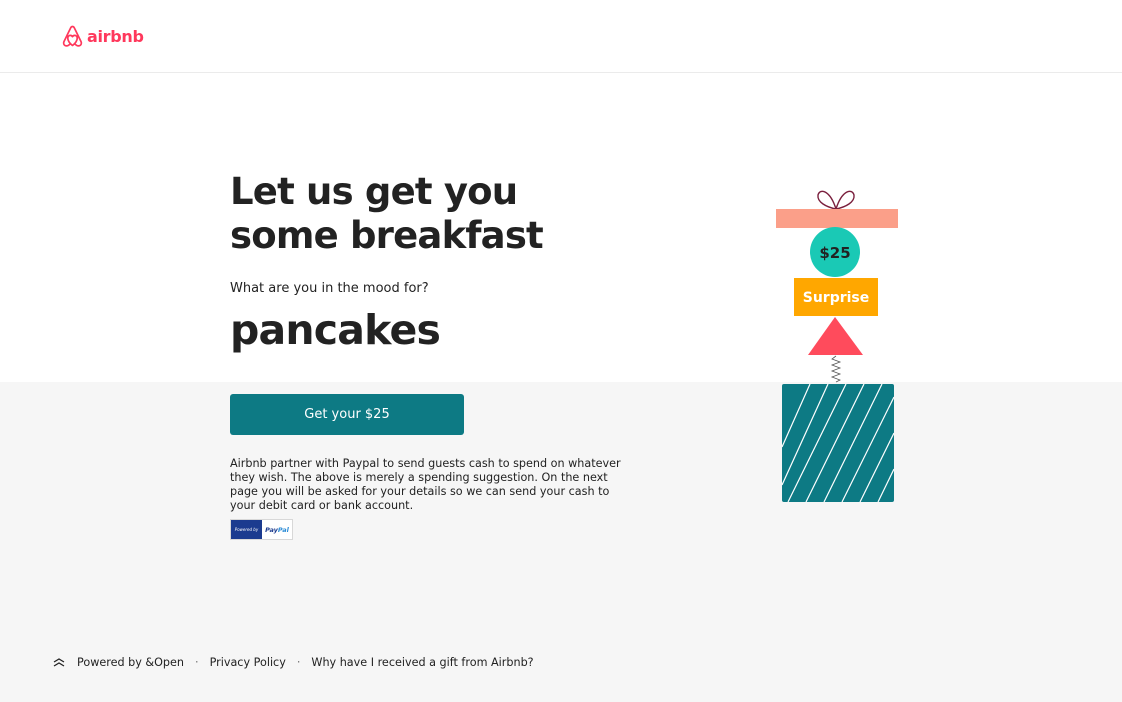 This screenshot has height=702, width=1122. Describe the element at coordinates (834, 253) in the screenshot. I see `coin-amount-label: $25` at that location.